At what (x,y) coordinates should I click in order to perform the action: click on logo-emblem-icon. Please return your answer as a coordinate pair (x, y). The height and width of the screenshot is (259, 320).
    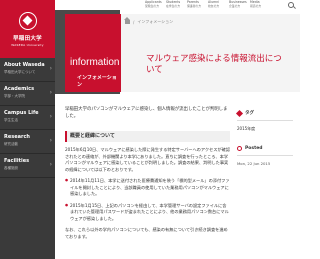
    Looking at the image, I should click on (27, 20).